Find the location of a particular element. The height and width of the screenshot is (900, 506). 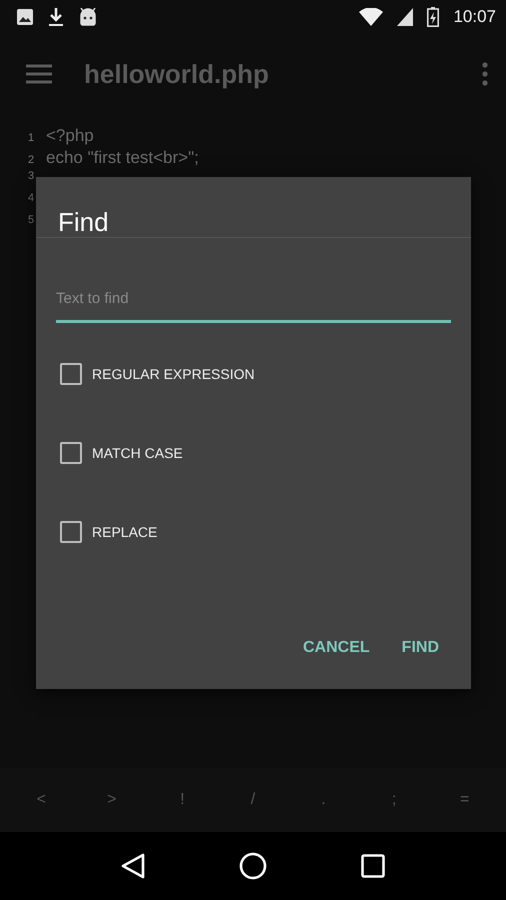

home-icon is located at coordinates (253, 866).